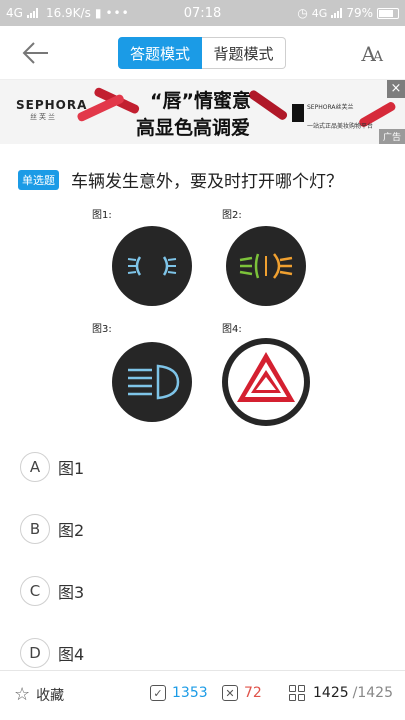 Image resolution: width=405 pixels, height=720 pixels. What do you see at coordinates (117, 13) in the screenshot?
I see `more-notifications-icon: •••` at bounding box center [117, 13].